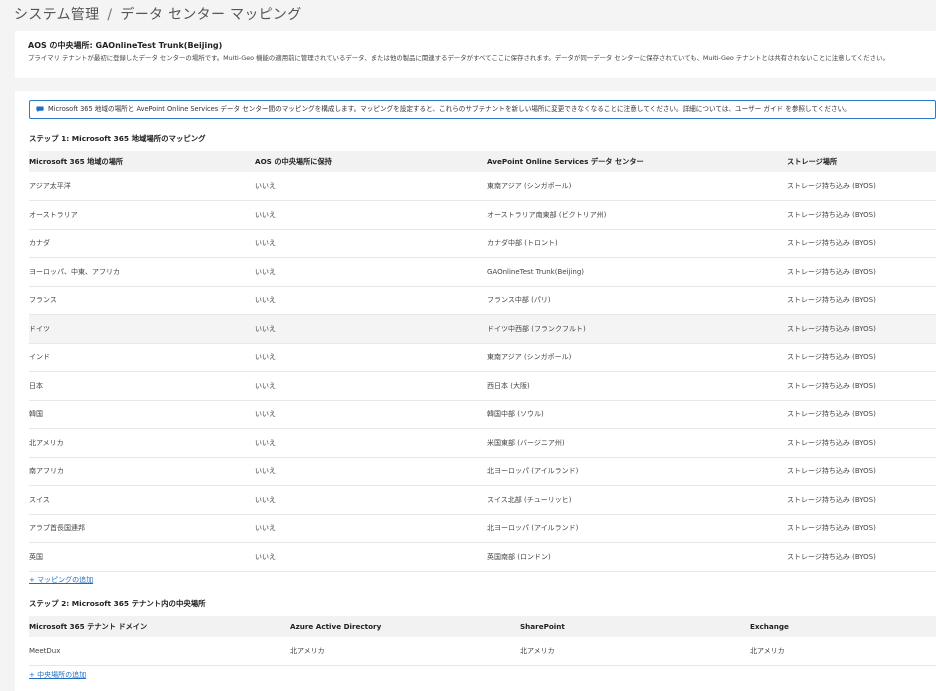 The height and width of the screenshot is (691, 936). I want to click on column-header-aos-datacenter: AvePoint Online Services データ センター, so click(637, 161).